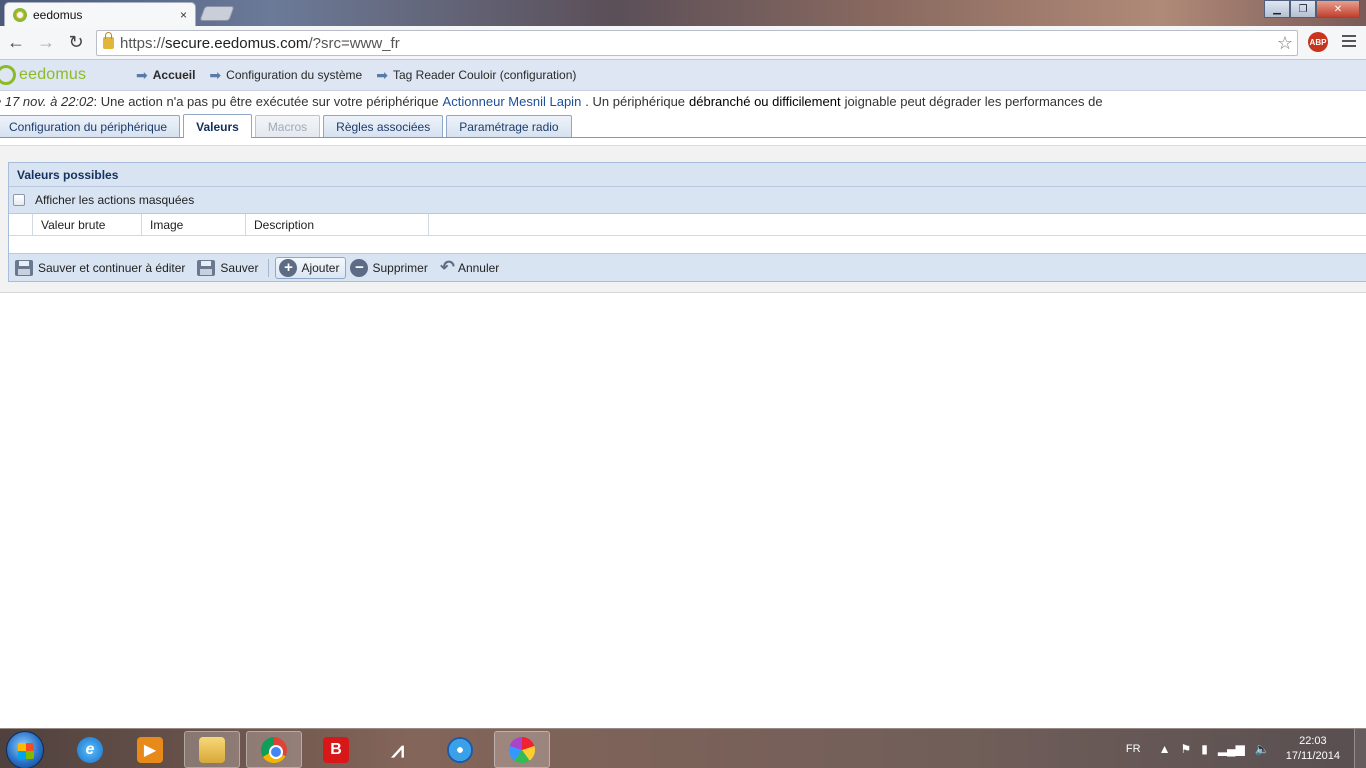 The width and height of the screenshot is (1366, 768). What do you see at coordinates (1277, 9) in the screenshot?
I see `minimize-button: ▁` at bounding box center [1277, 9].